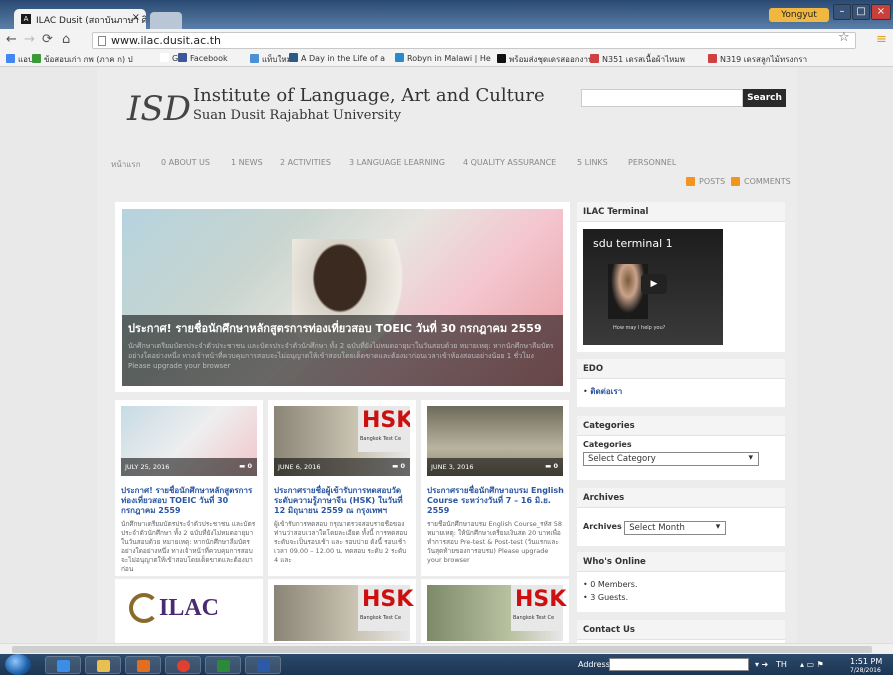 The image size is (893, 675). I want to click on bookmark-item: พร้อมส่งชุดเดรสออกงาน, so click(545, 59).